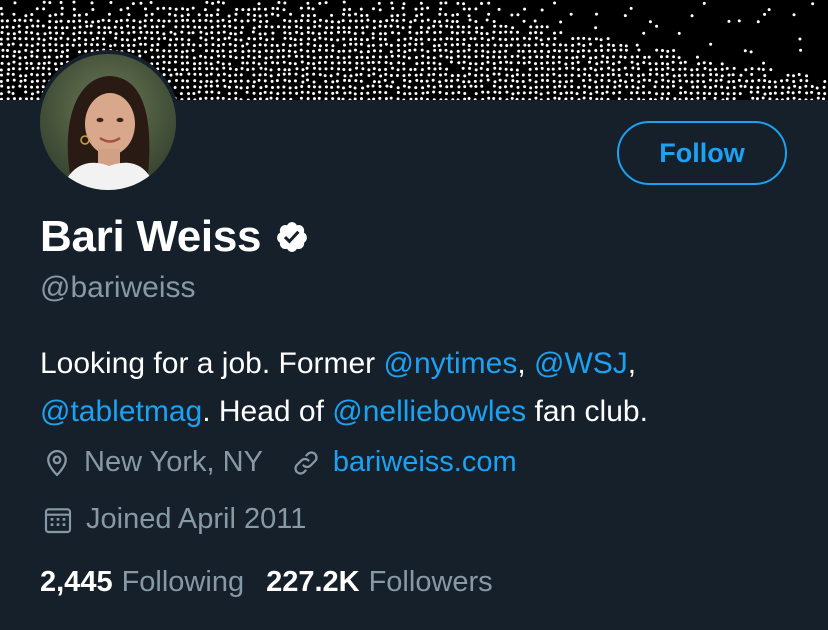 This screenshot has height=630, width=828. Describe the element at coordinates (212, 363) in the screenshot. I see `bio-text: Looking for a job. Former` at that location.